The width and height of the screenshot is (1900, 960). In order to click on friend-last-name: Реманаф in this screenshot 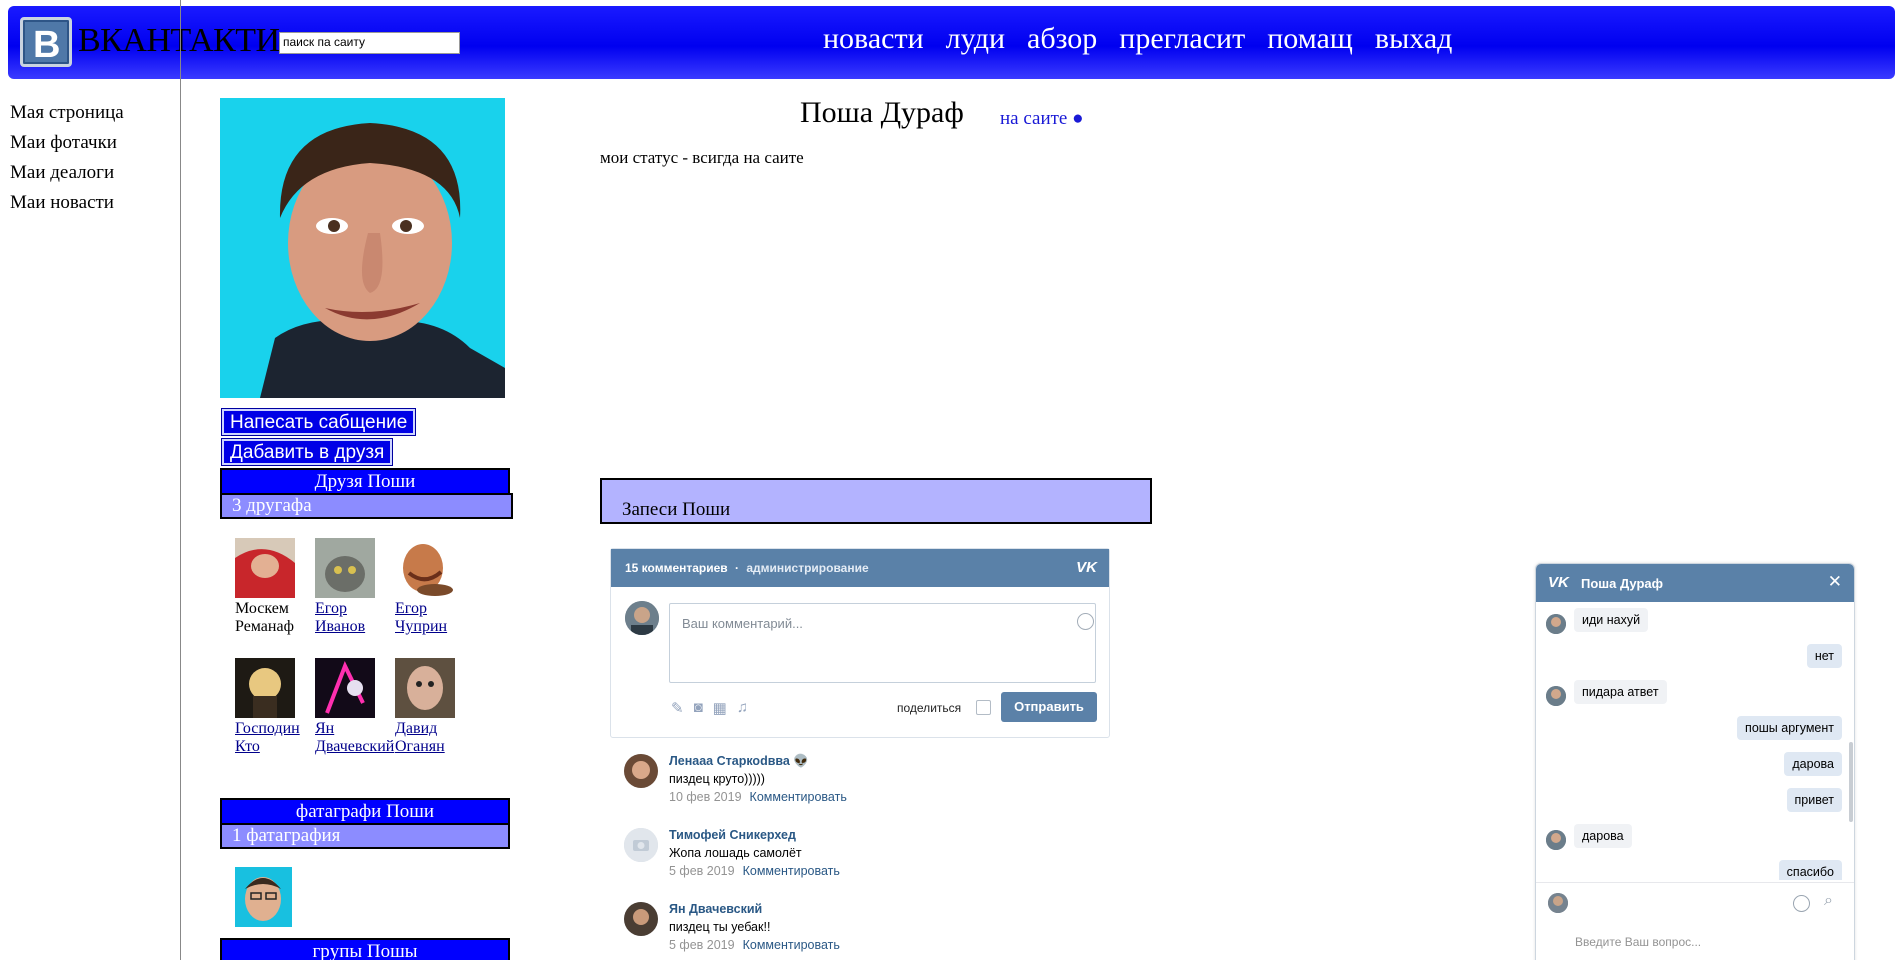, I will do `click(264, 626)`.